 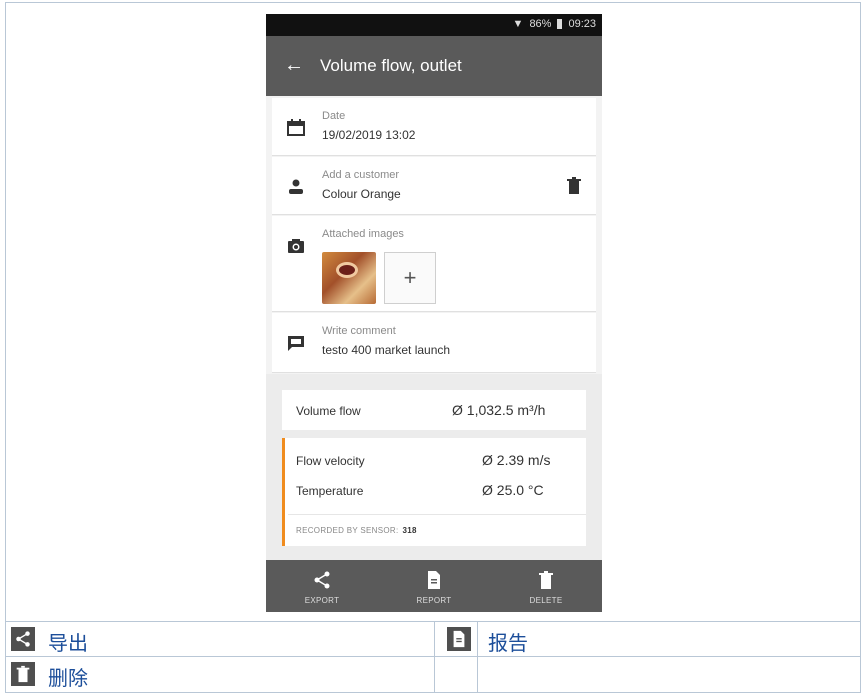 I want to click on icon-legend-table: 导出 报告 删除, so click(x=433, y=657).